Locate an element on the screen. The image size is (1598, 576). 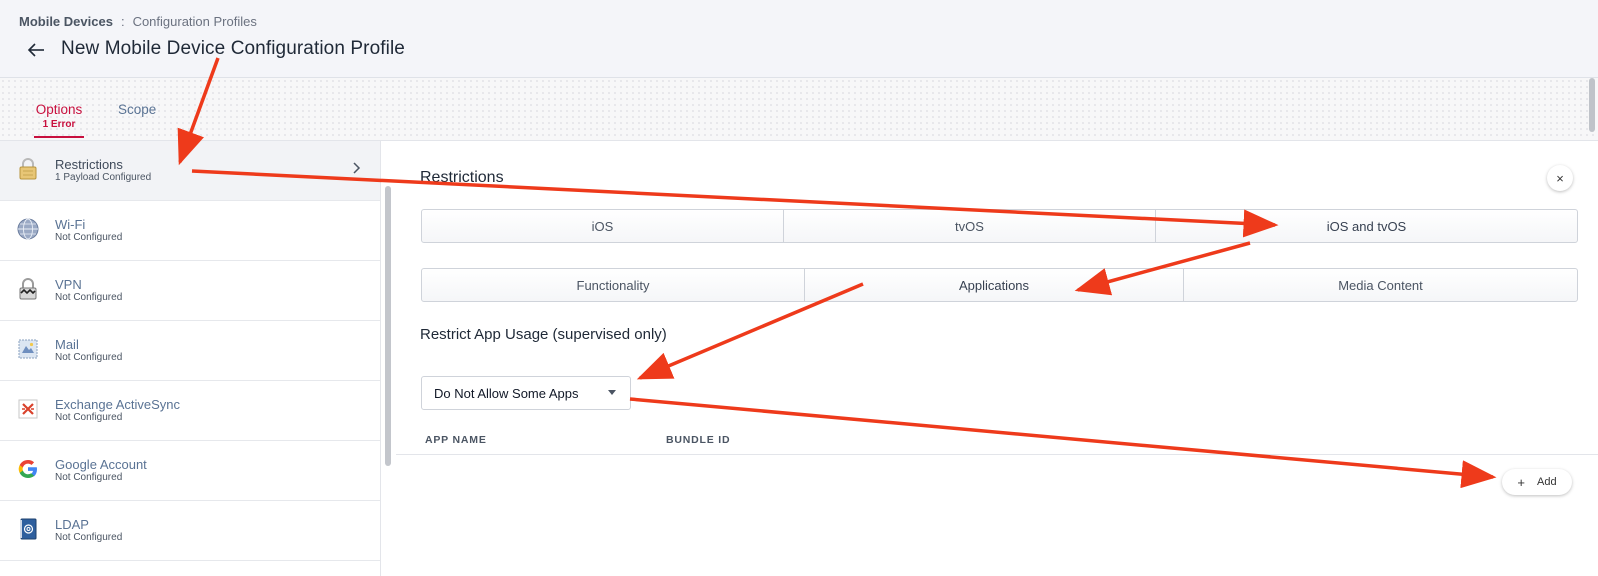
close-button: × is located at coordinates (1560, 178).